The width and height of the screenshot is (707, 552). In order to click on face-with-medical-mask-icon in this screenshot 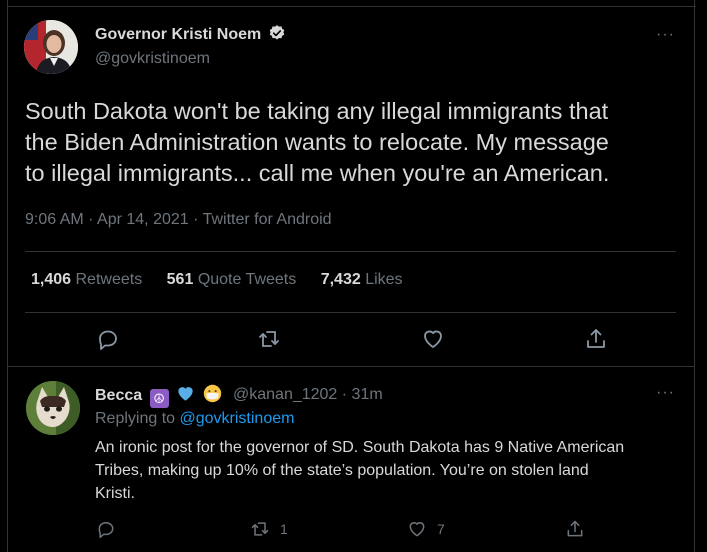, I will do `click(212, 393)`.